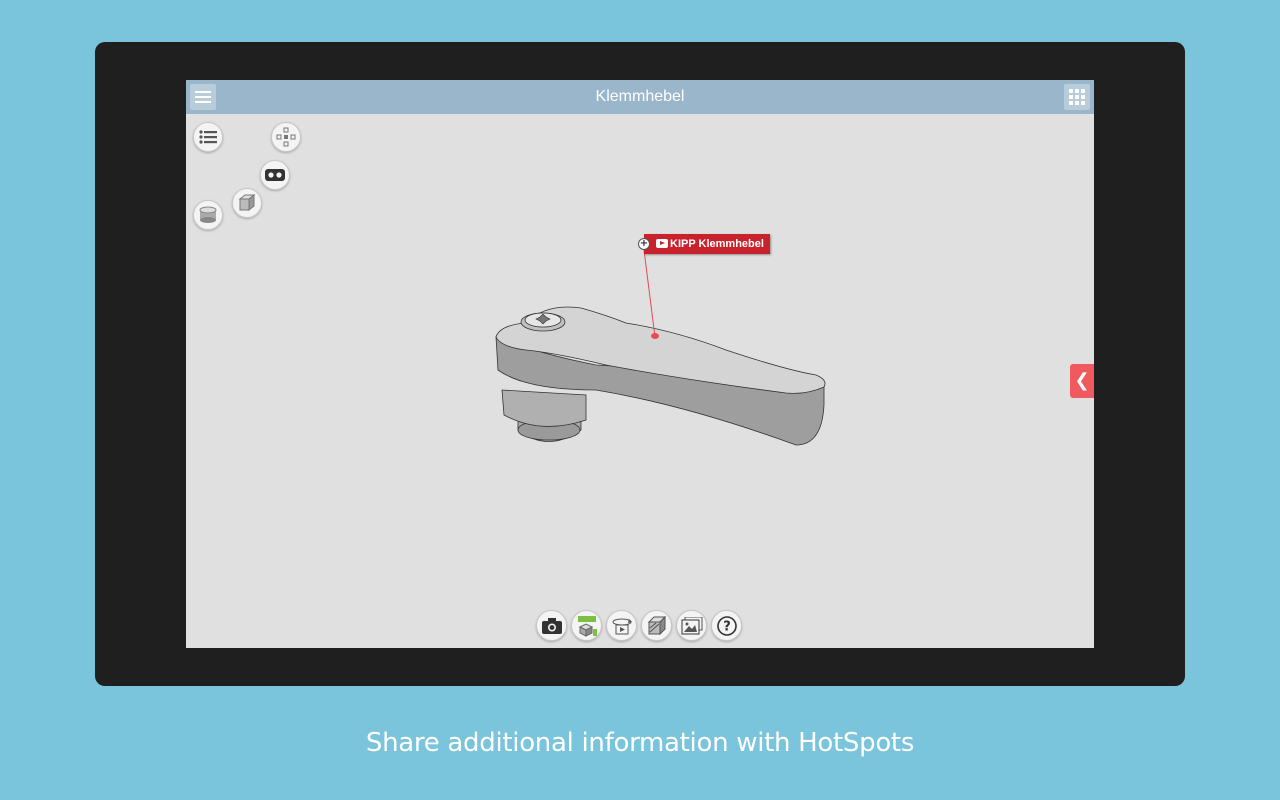  What do you see at coordinates (644, 244) in the screenshot?
I see `hotspot-add-icon: +` at bounding box center [644, 244].